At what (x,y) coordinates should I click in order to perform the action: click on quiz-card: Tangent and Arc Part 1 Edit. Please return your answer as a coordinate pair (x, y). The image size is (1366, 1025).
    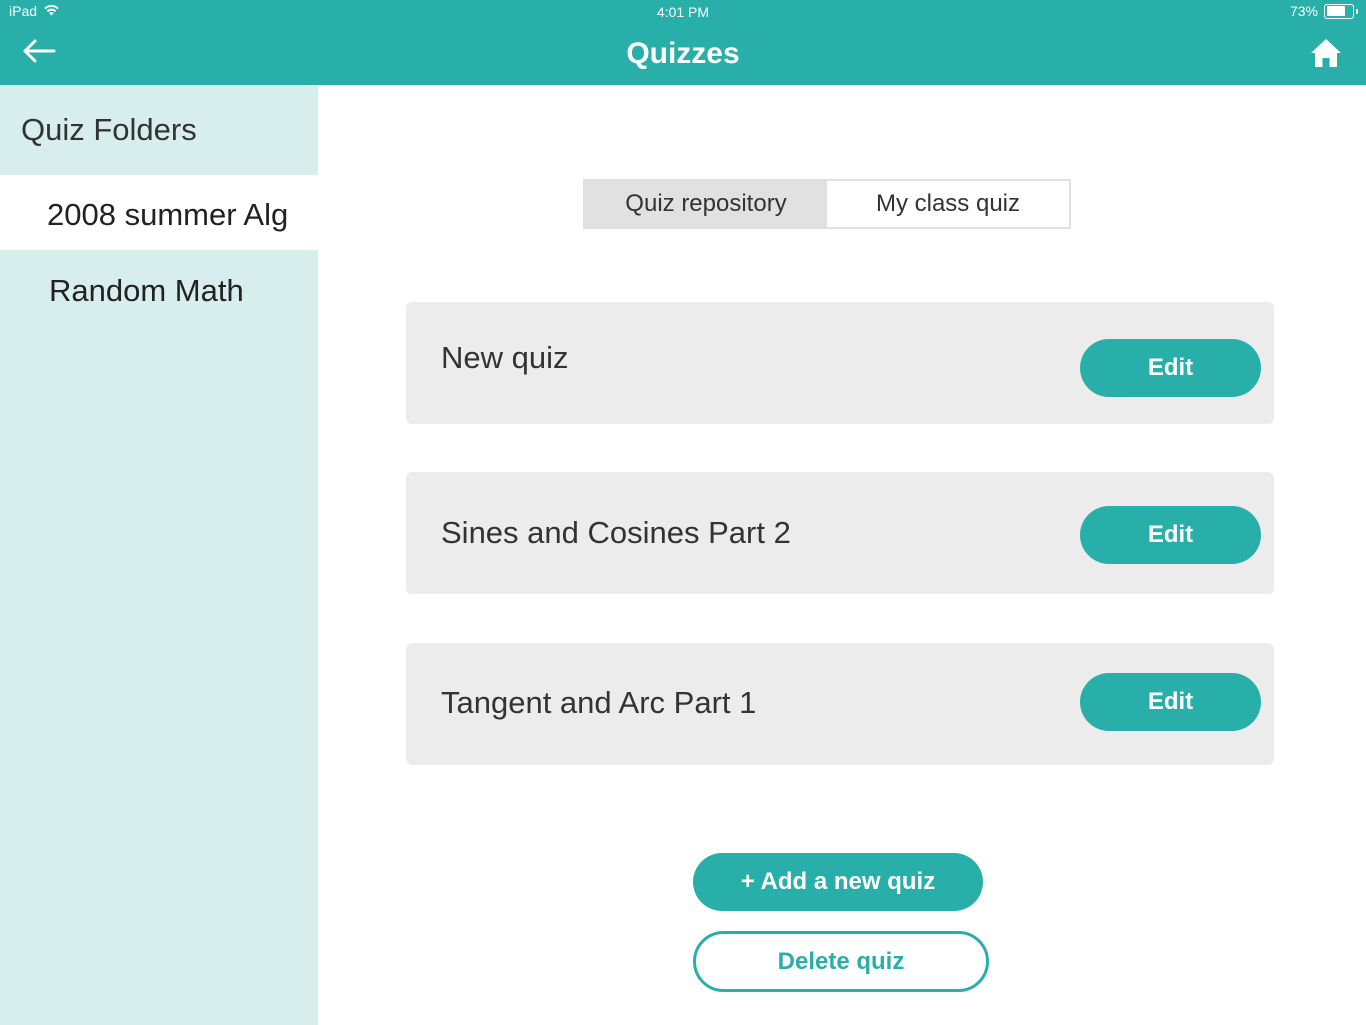
    Looking at the image, I should click on (840, 704).